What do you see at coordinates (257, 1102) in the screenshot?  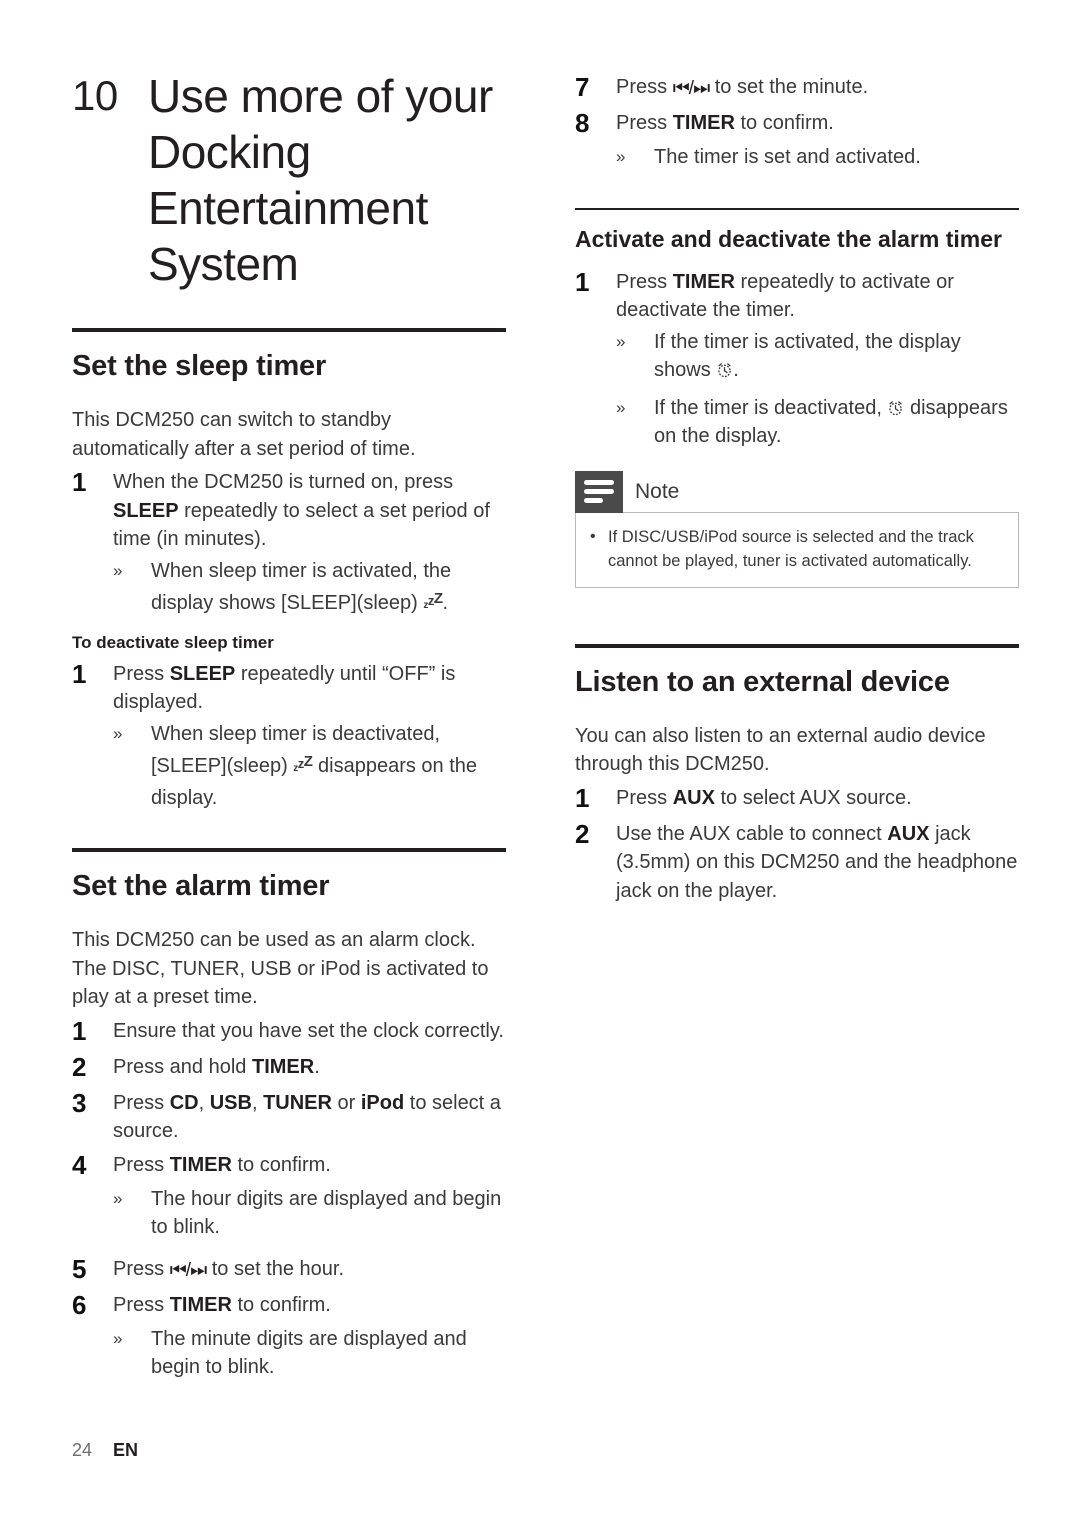 I see `sep: ,` at bounding box center [257, 1102].